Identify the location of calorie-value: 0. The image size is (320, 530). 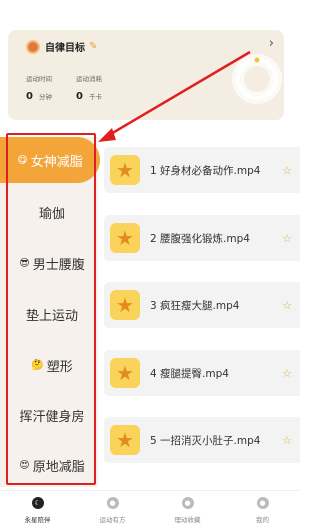
(79, 96).